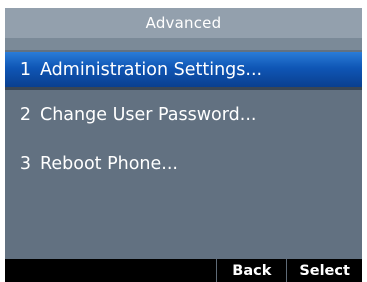  Describe the element at coordinates (324, 270) in the screenshot. I see `select-softkey: Select` at that location.